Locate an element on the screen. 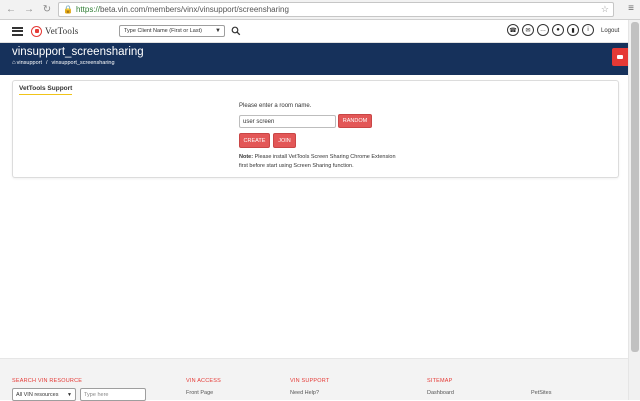 Image resolution: width=640 pixels, height=401 pixels. random-button: RANDOM is located at coordinates (355, 121).